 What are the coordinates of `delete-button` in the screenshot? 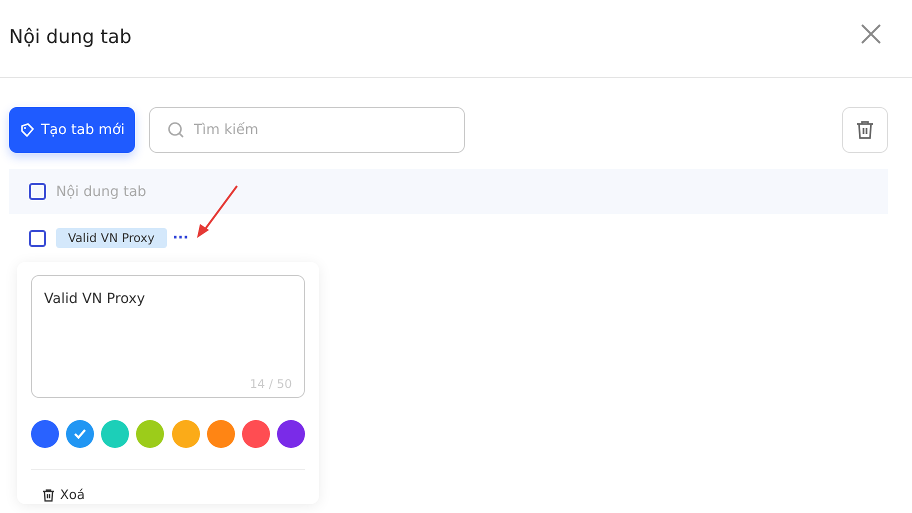 It's located at (865, 130).